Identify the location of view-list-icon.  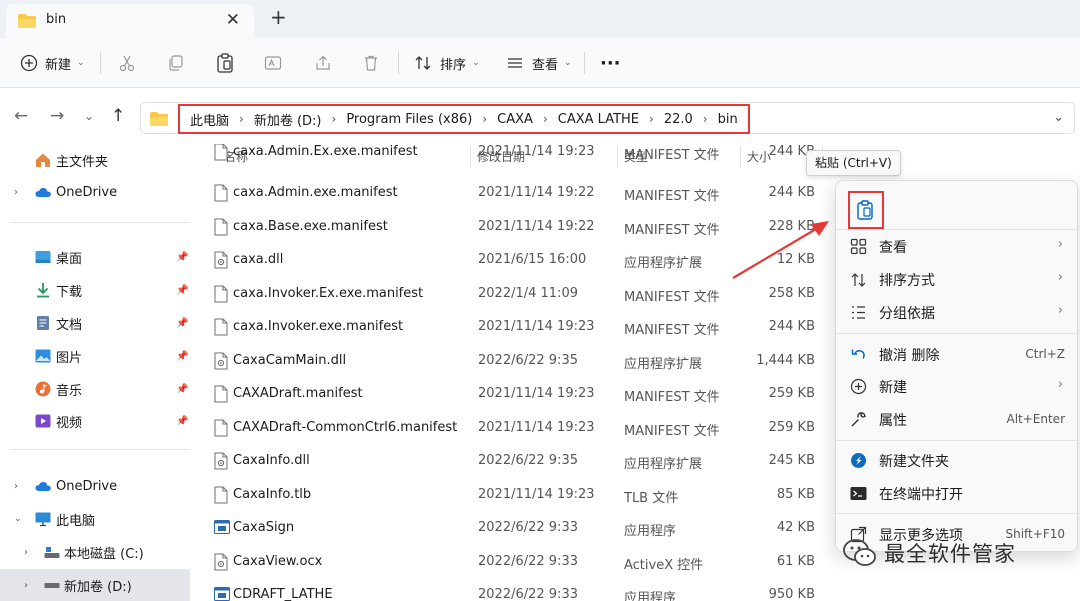
(515, 63).